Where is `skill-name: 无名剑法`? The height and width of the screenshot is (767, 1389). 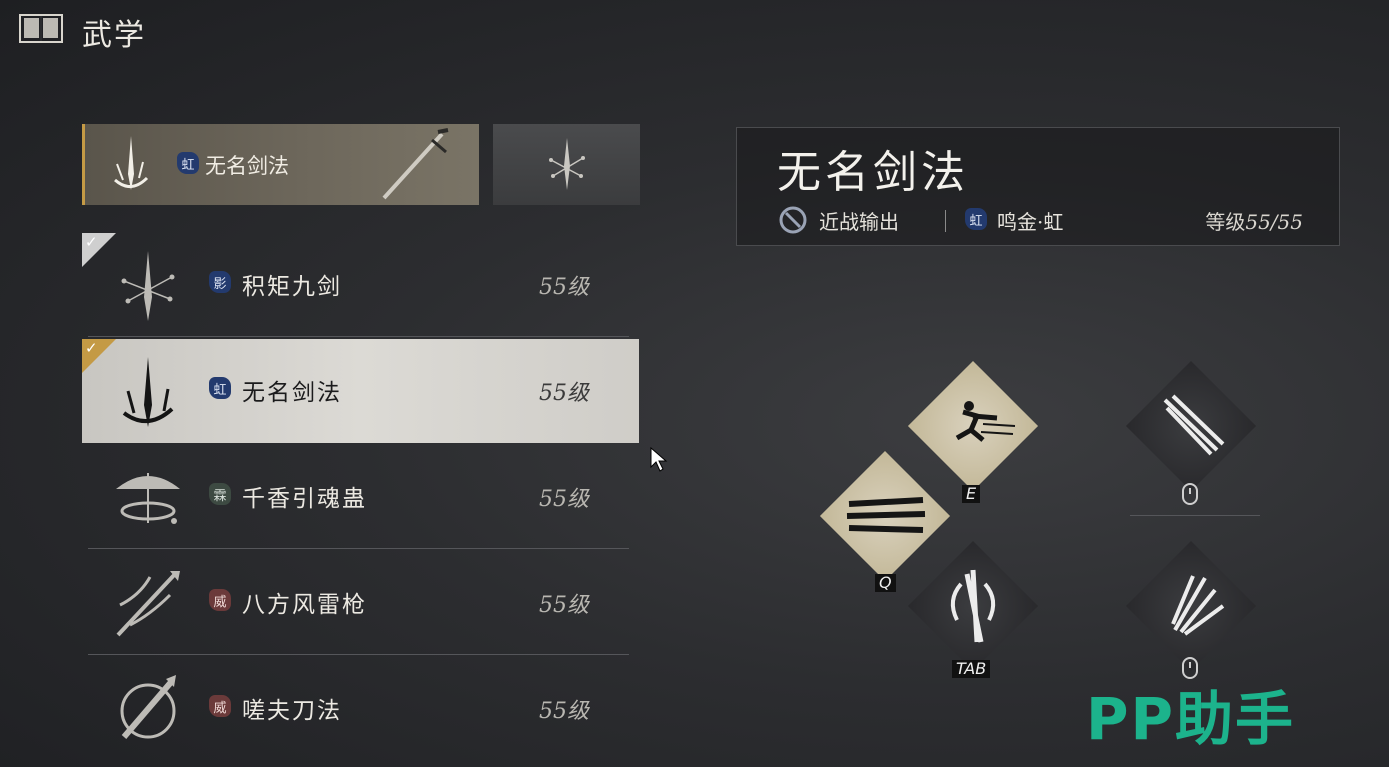 skill-name: 无名剑法 is located at coordinates (292, 393).